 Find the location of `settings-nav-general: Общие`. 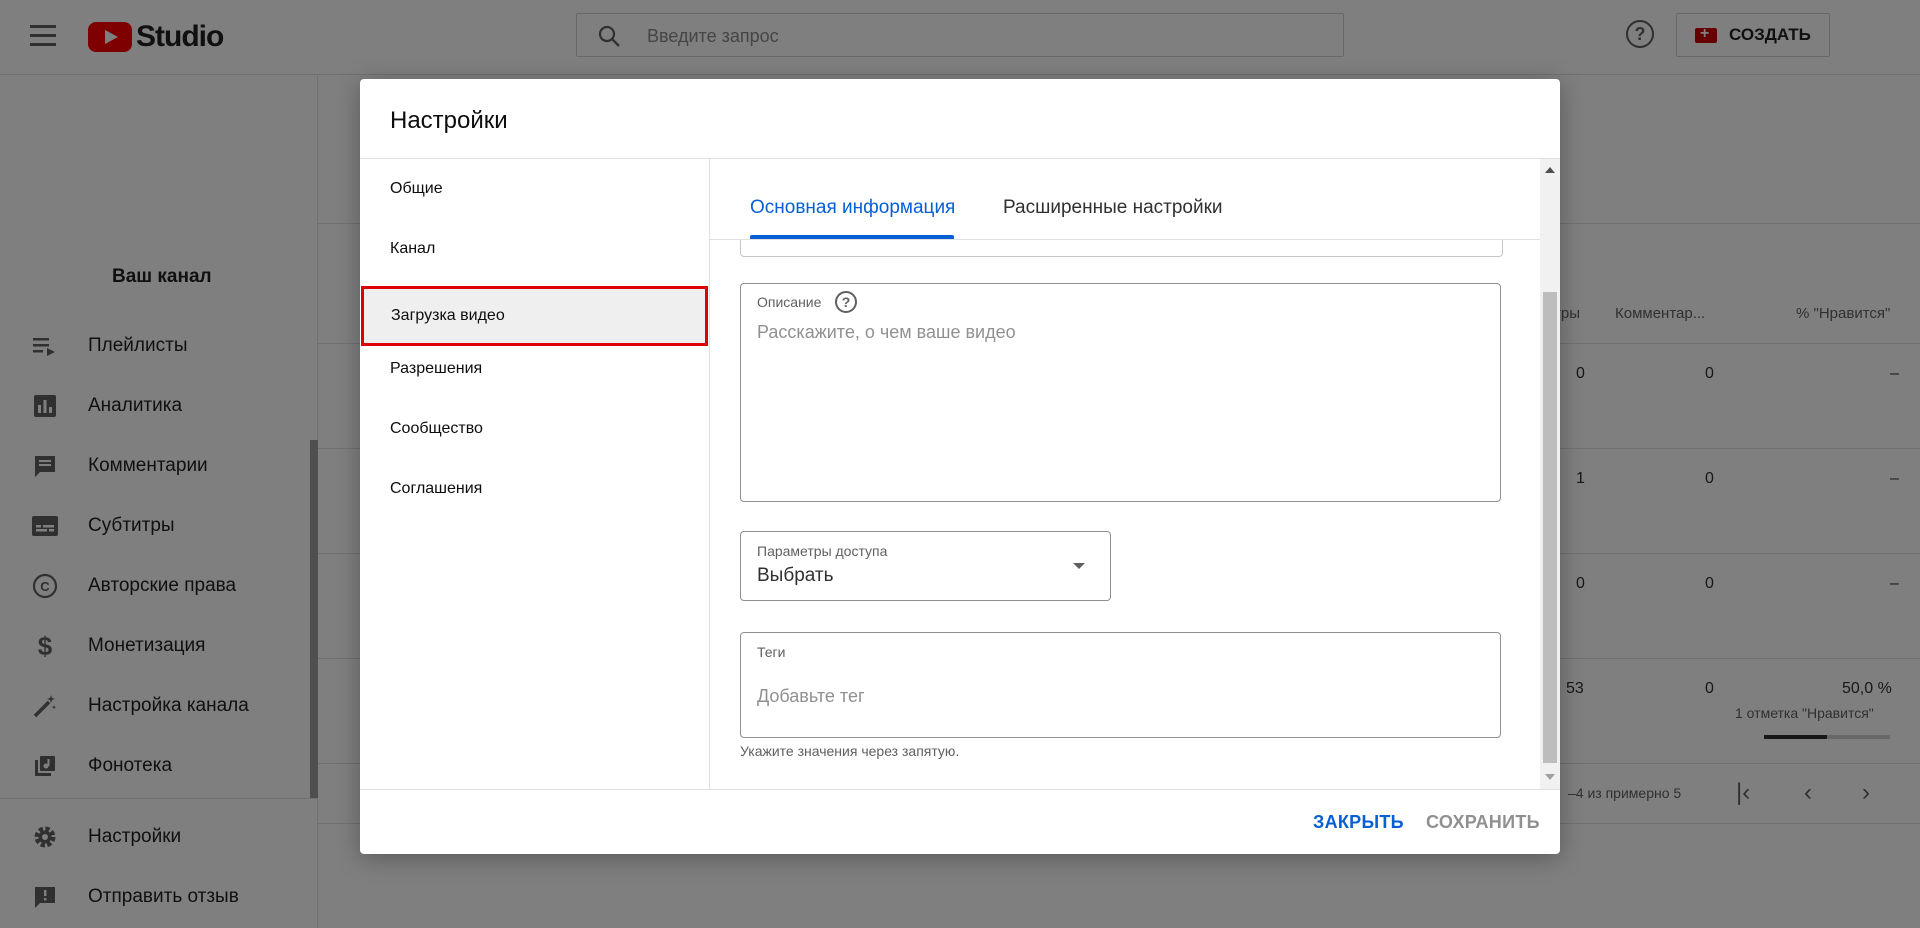

settings-nav-general: Общие is located at coordinates (534, 189).